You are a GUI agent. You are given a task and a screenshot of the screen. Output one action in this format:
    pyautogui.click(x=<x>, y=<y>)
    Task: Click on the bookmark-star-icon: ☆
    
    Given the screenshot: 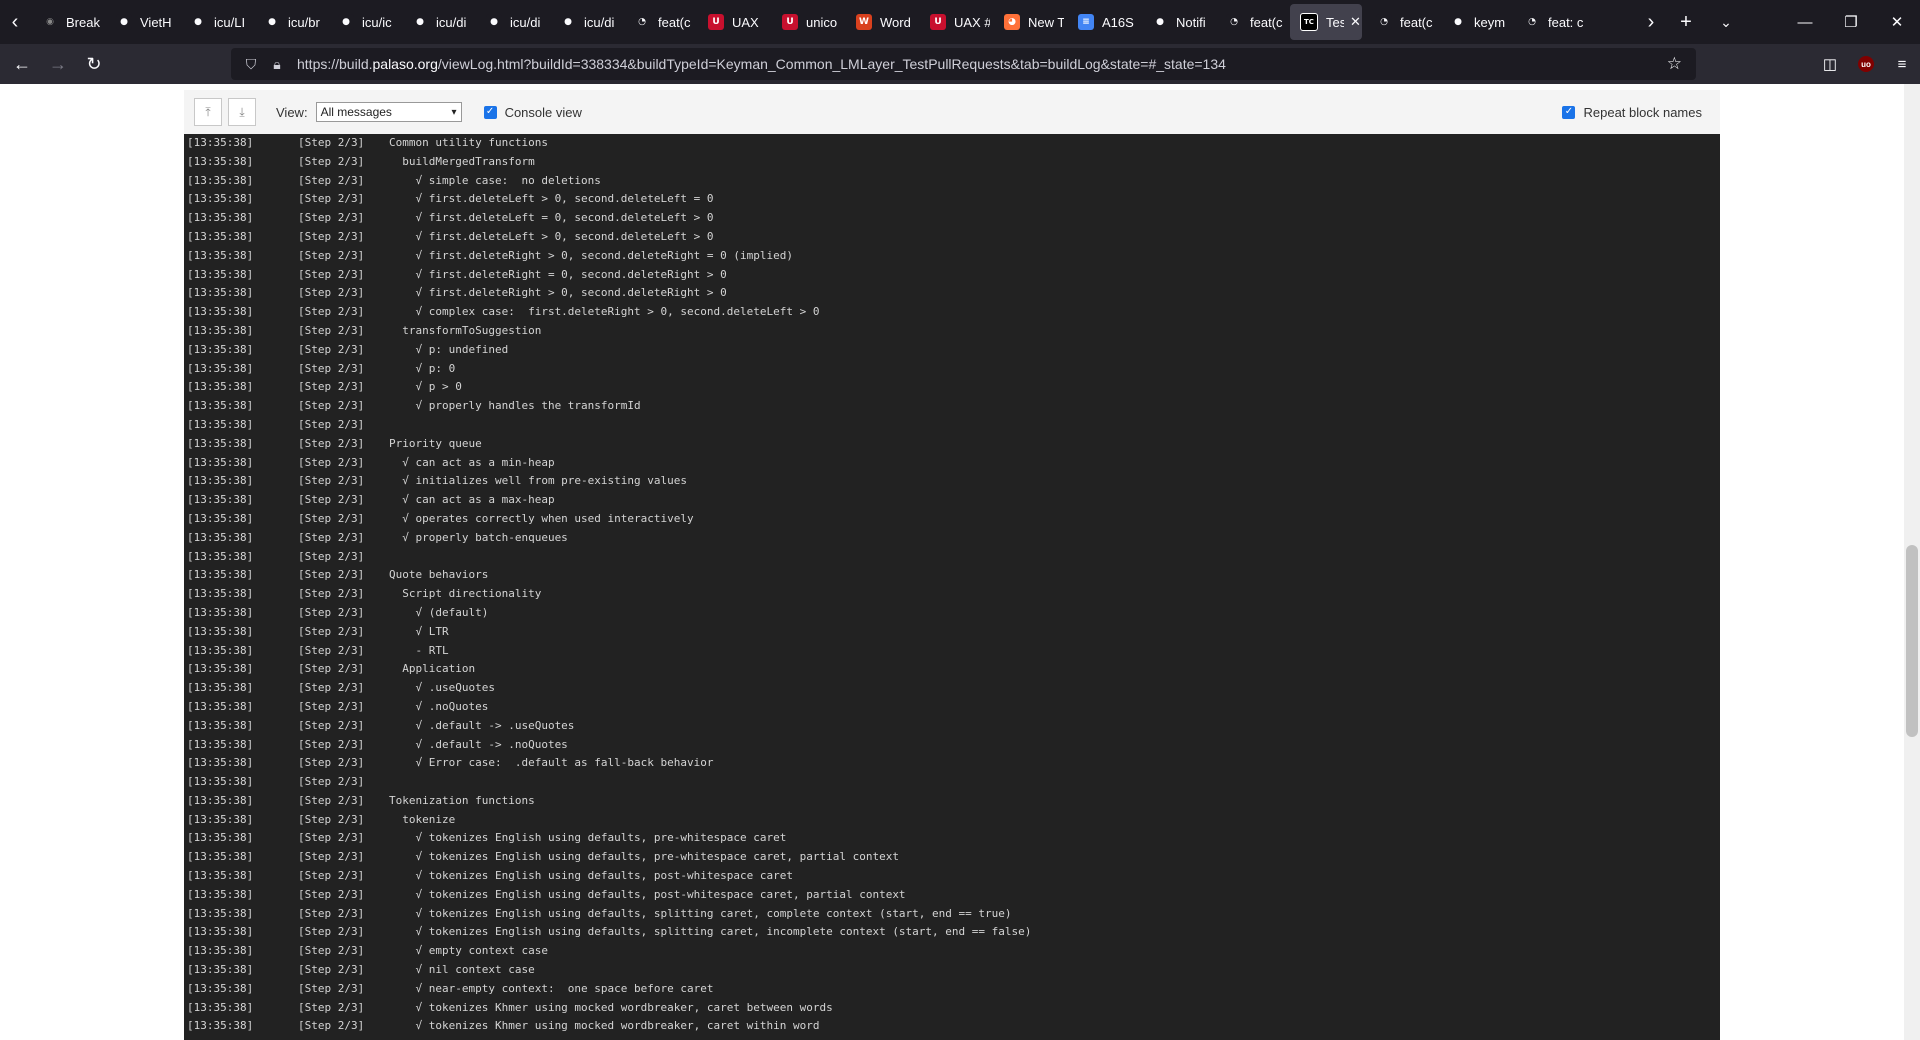 What is the action you would take?
    pyautogui.click(x=1674, y=64)
    